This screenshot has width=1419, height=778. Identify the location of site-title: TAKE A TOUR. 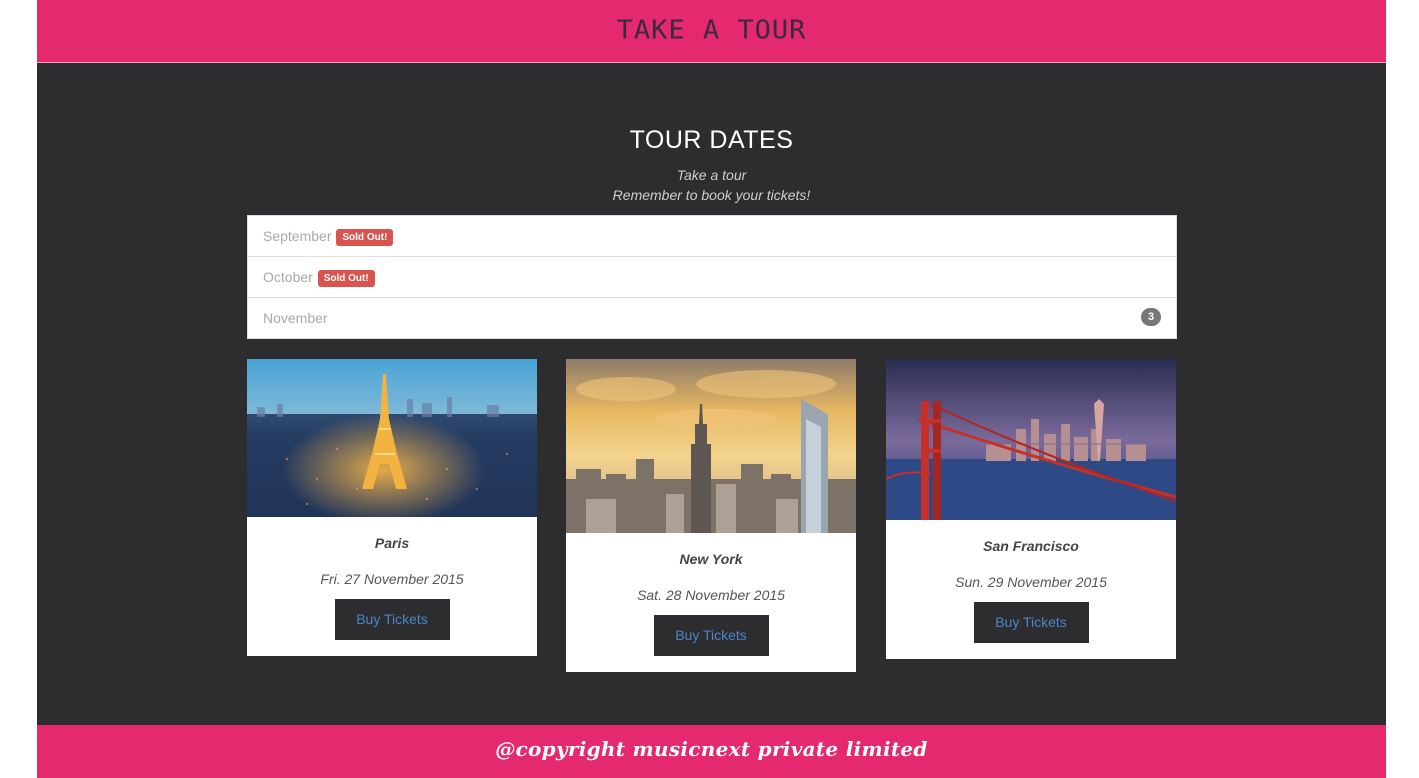
(711, 30).